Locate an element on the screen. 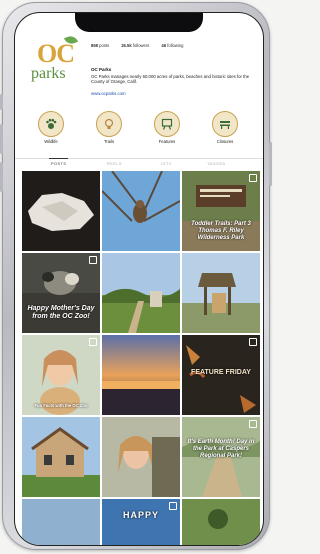 This screenshot has height=554, width=320. mute-switch is located at coordinates (1, 102).